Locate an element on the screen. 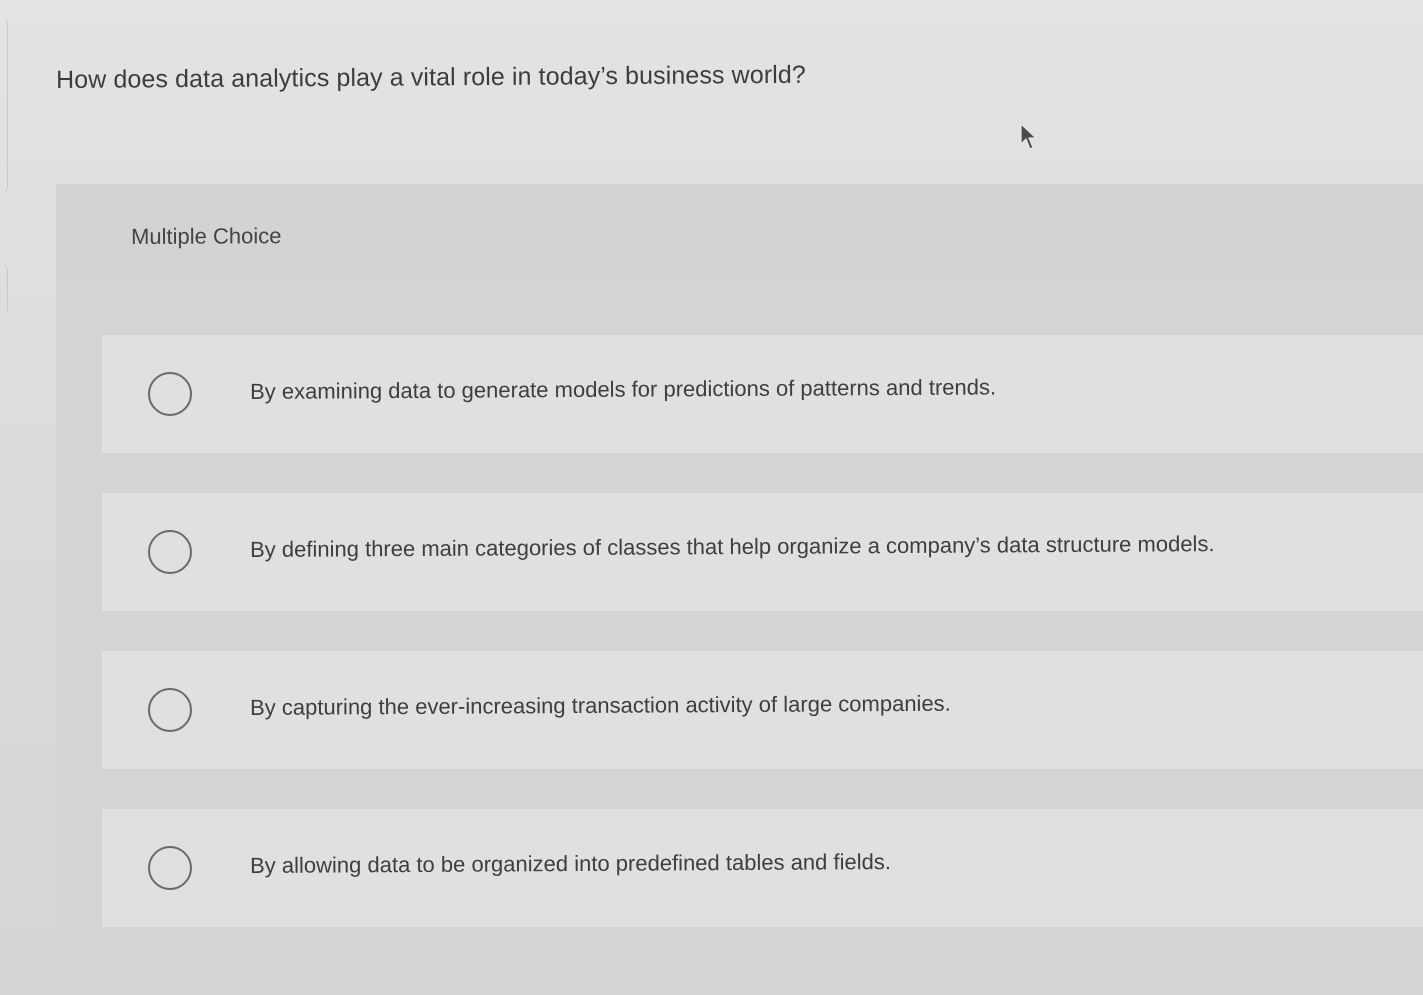 This screenshot has height=995, width=1423. mouse-pointer-icon is located at coordinates (1028, 136).